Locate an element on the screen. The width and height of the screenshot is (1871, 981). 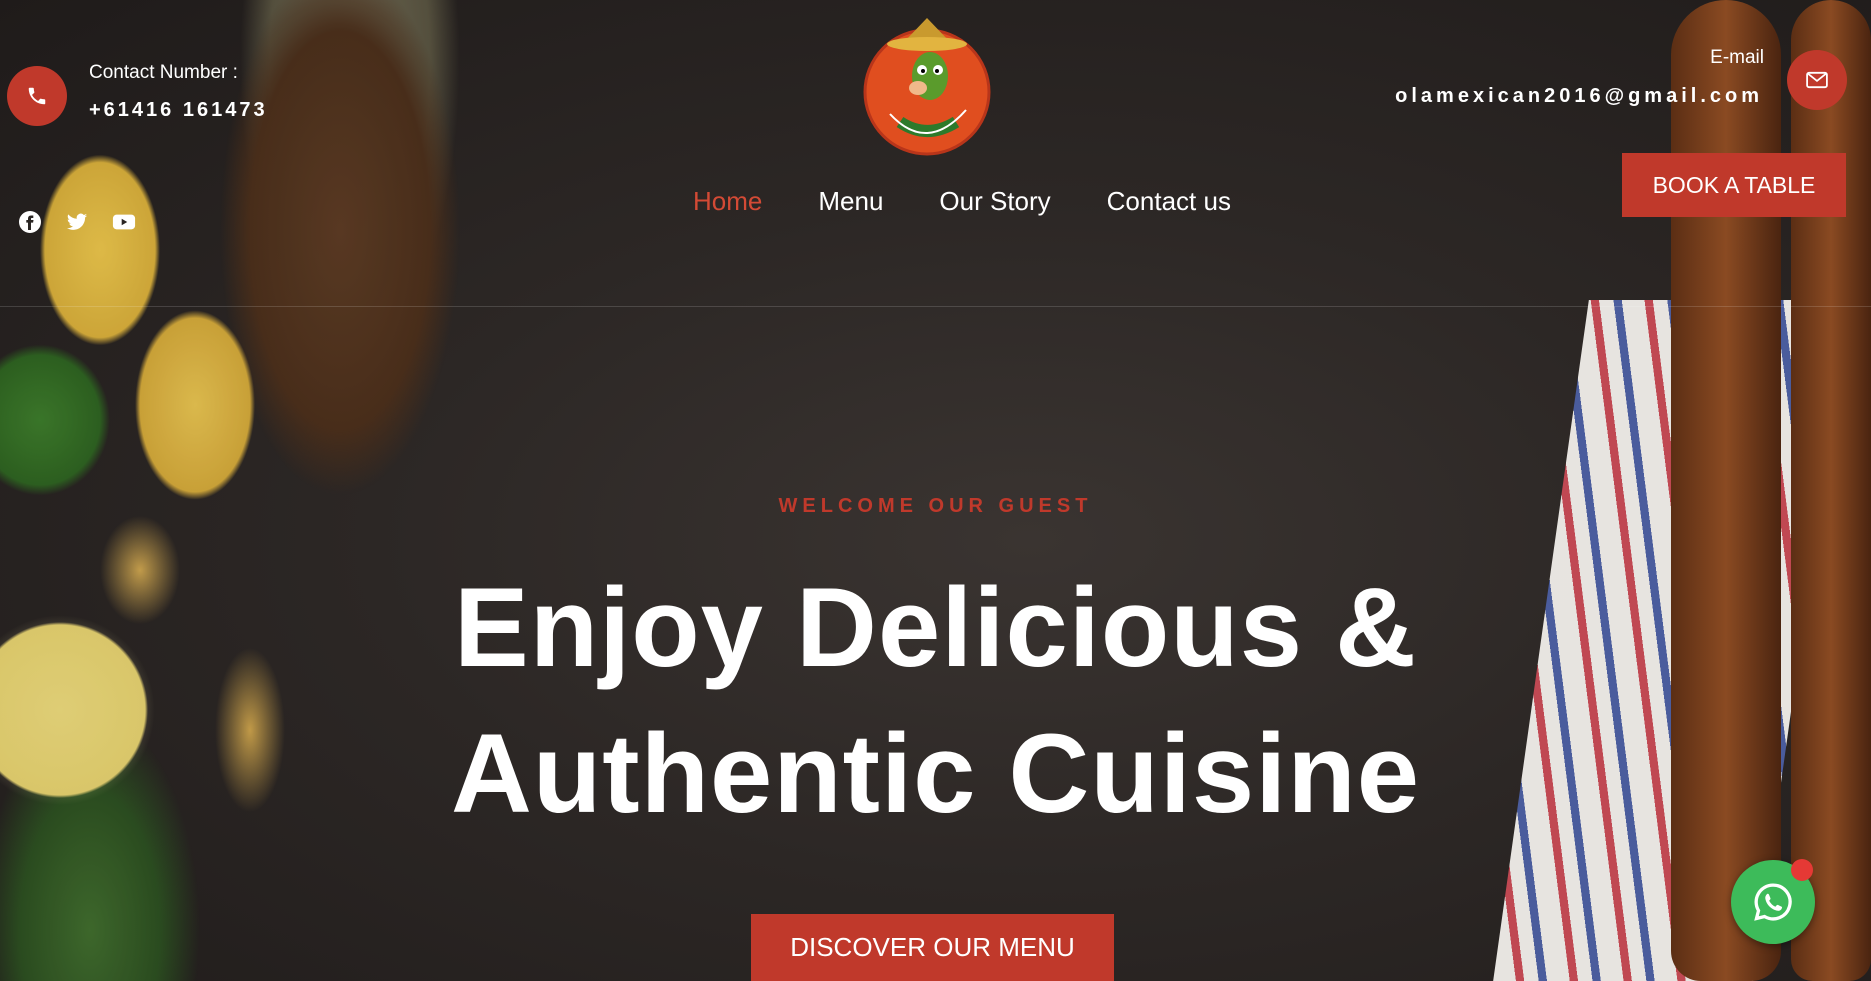
discover-menu-button: DISCOVER OUR MENU is located at coordinates (932, 947).